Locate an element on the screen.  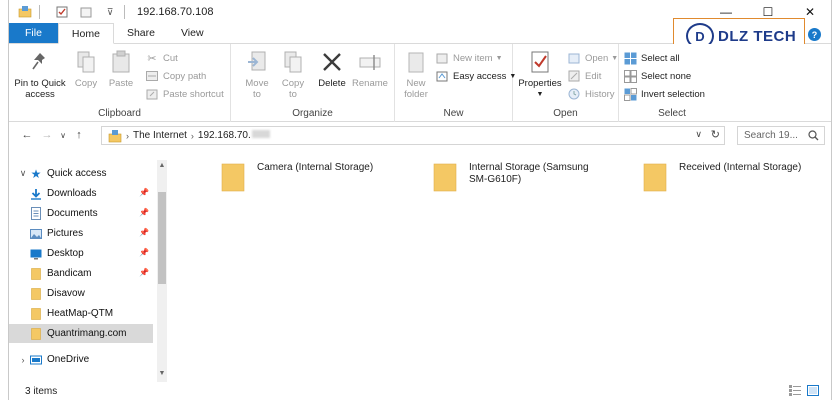
new-item-button: New item ▼ is located at coordinates (469, 58).